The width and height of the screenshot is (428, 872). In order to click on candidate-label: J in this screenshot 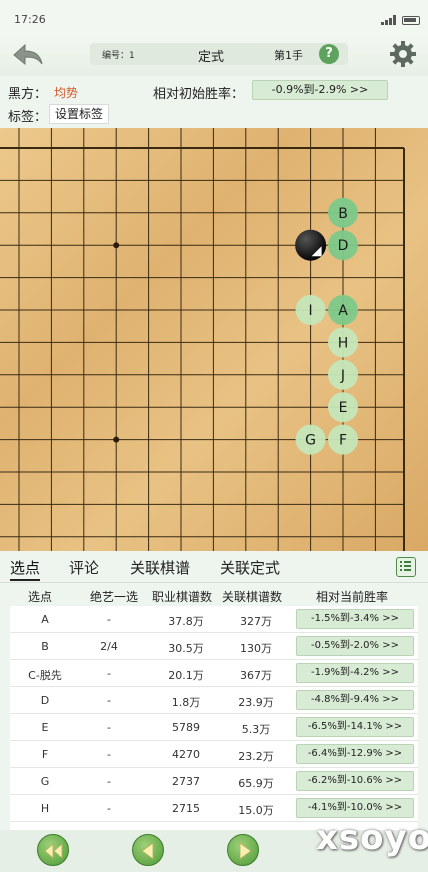, I will do `click(342, 376)`.